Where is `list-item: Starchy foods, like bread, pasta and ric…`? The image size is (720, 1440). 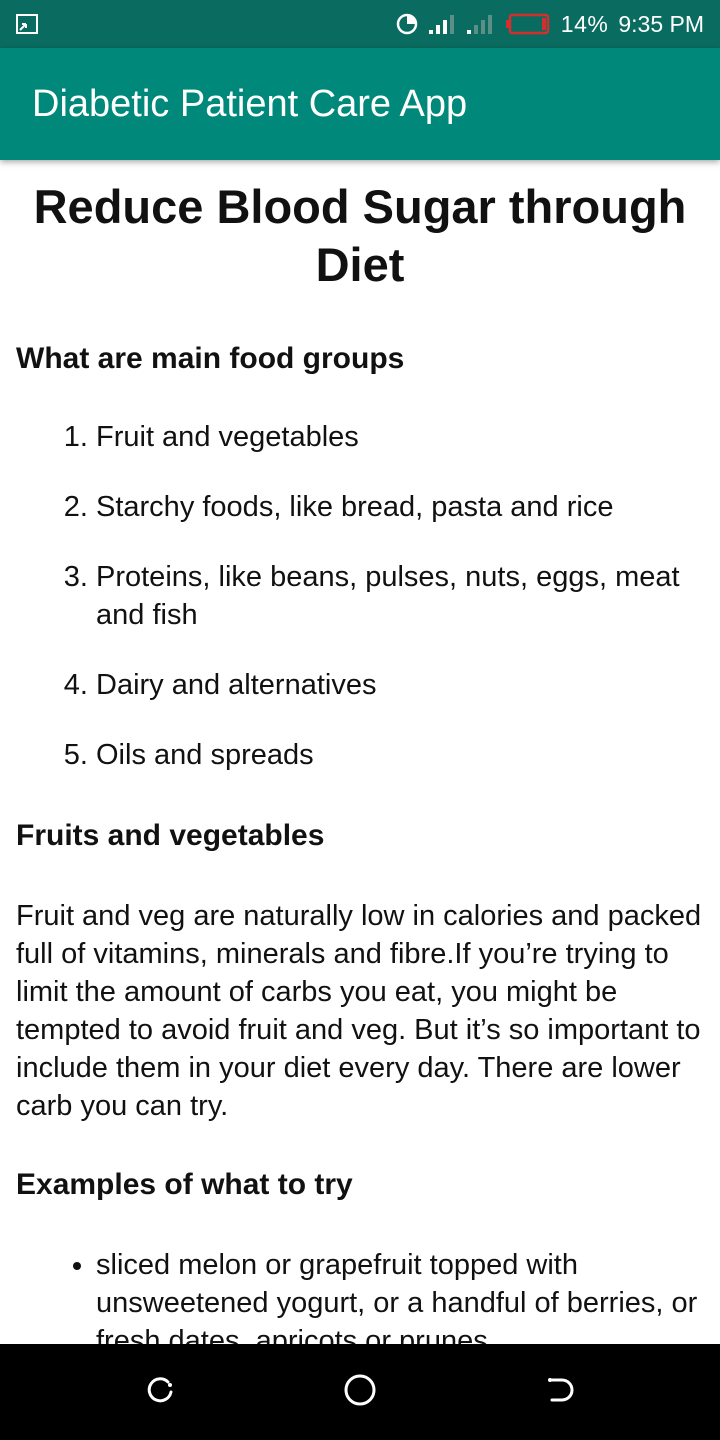
list-item: Starchy foods, like bread, pasta and ric… is located at coordinates (400, 507).